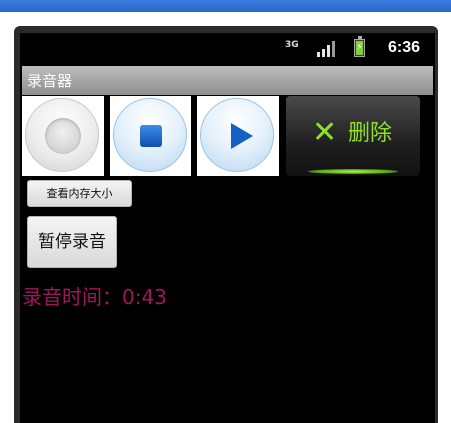  I want to click on stop-button, so click(150, 136).